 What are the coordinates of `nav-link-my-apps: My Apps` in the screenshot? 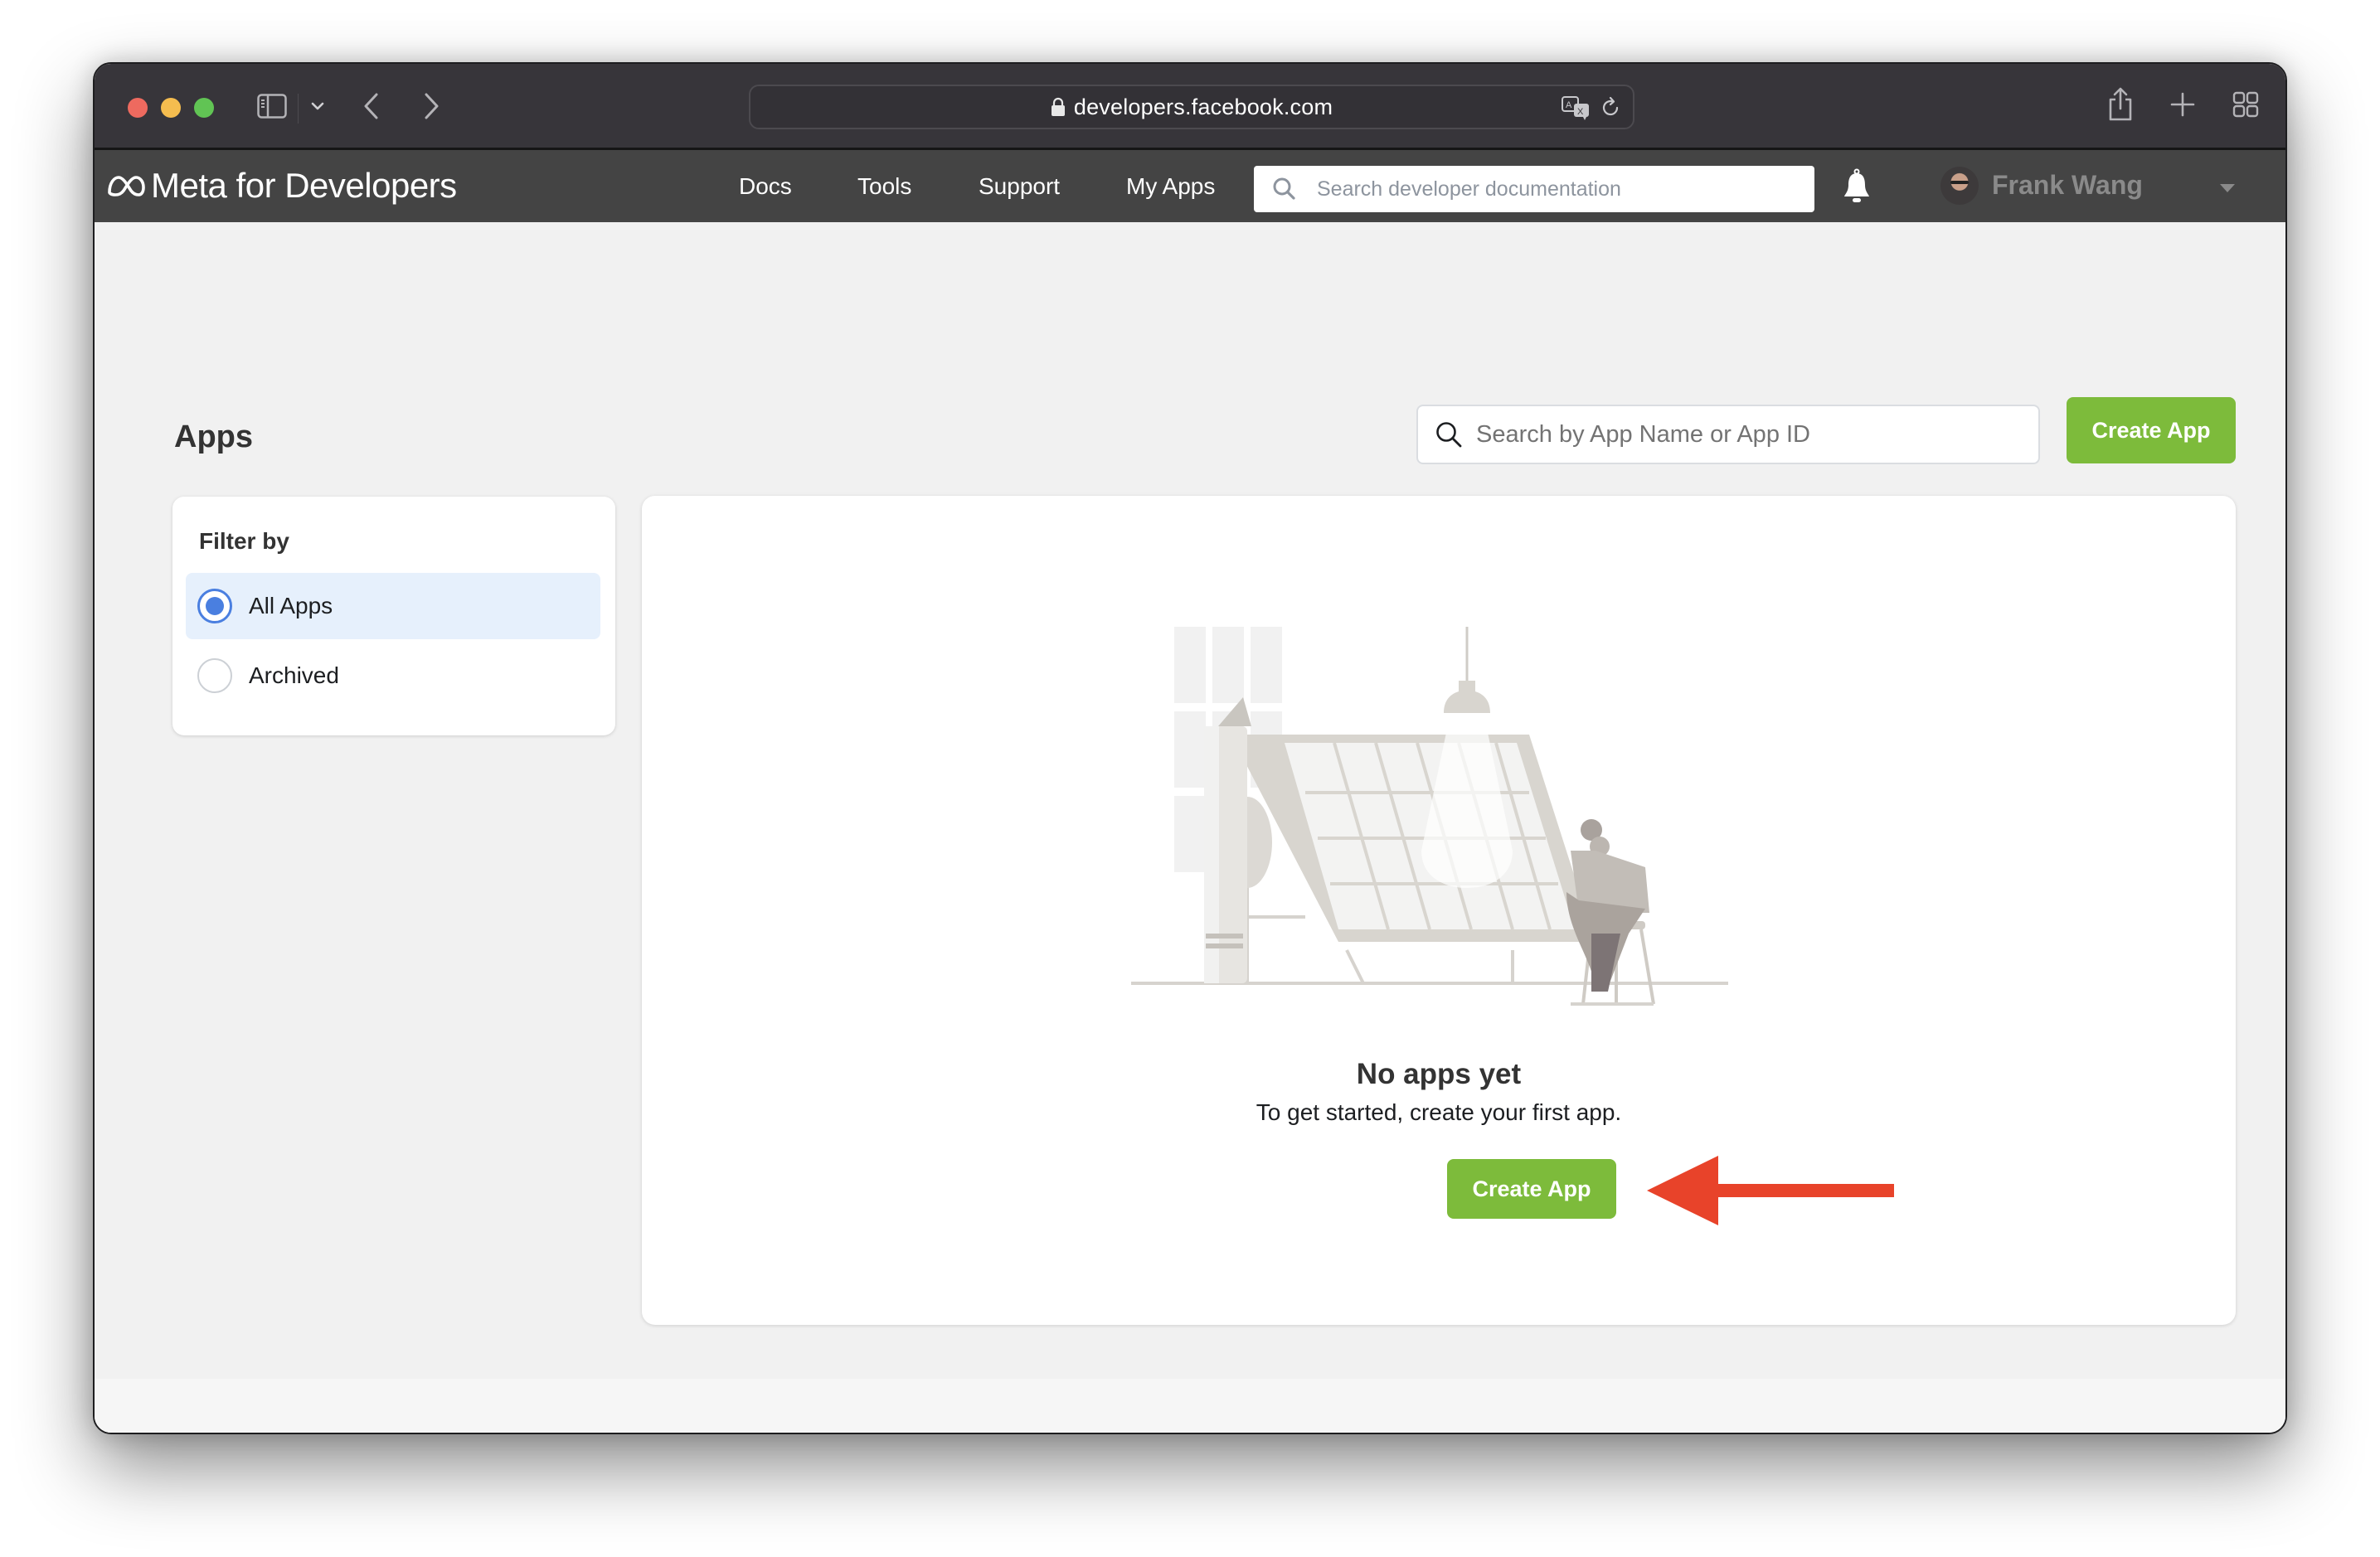 It's located at (1170, 186).